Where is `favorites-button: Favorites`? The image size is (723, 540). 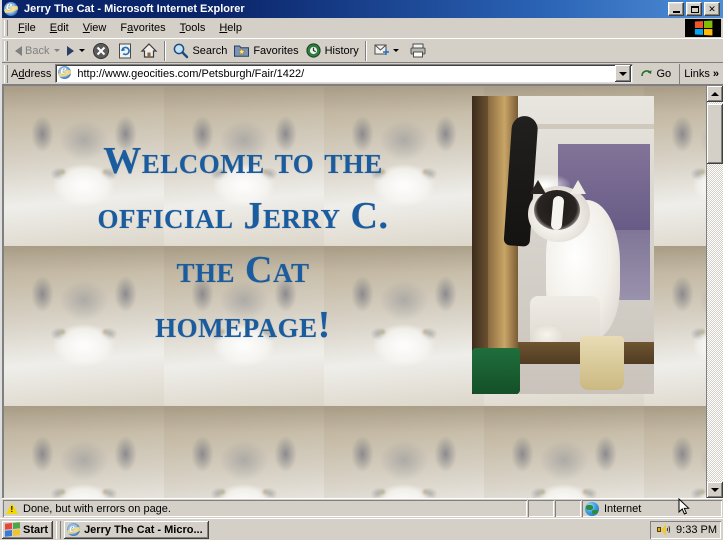
favorites-button: Favorites is located at coordinates (265, 51).